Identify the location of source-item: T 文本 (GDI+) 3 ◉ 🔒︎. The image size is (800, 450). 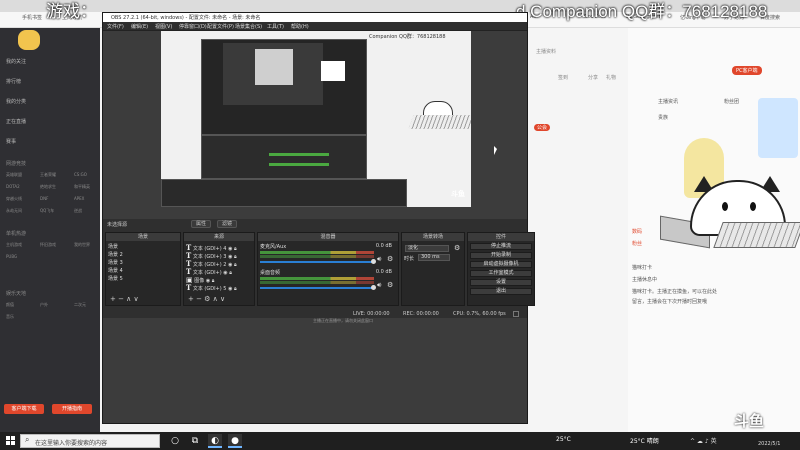
(220, 255).